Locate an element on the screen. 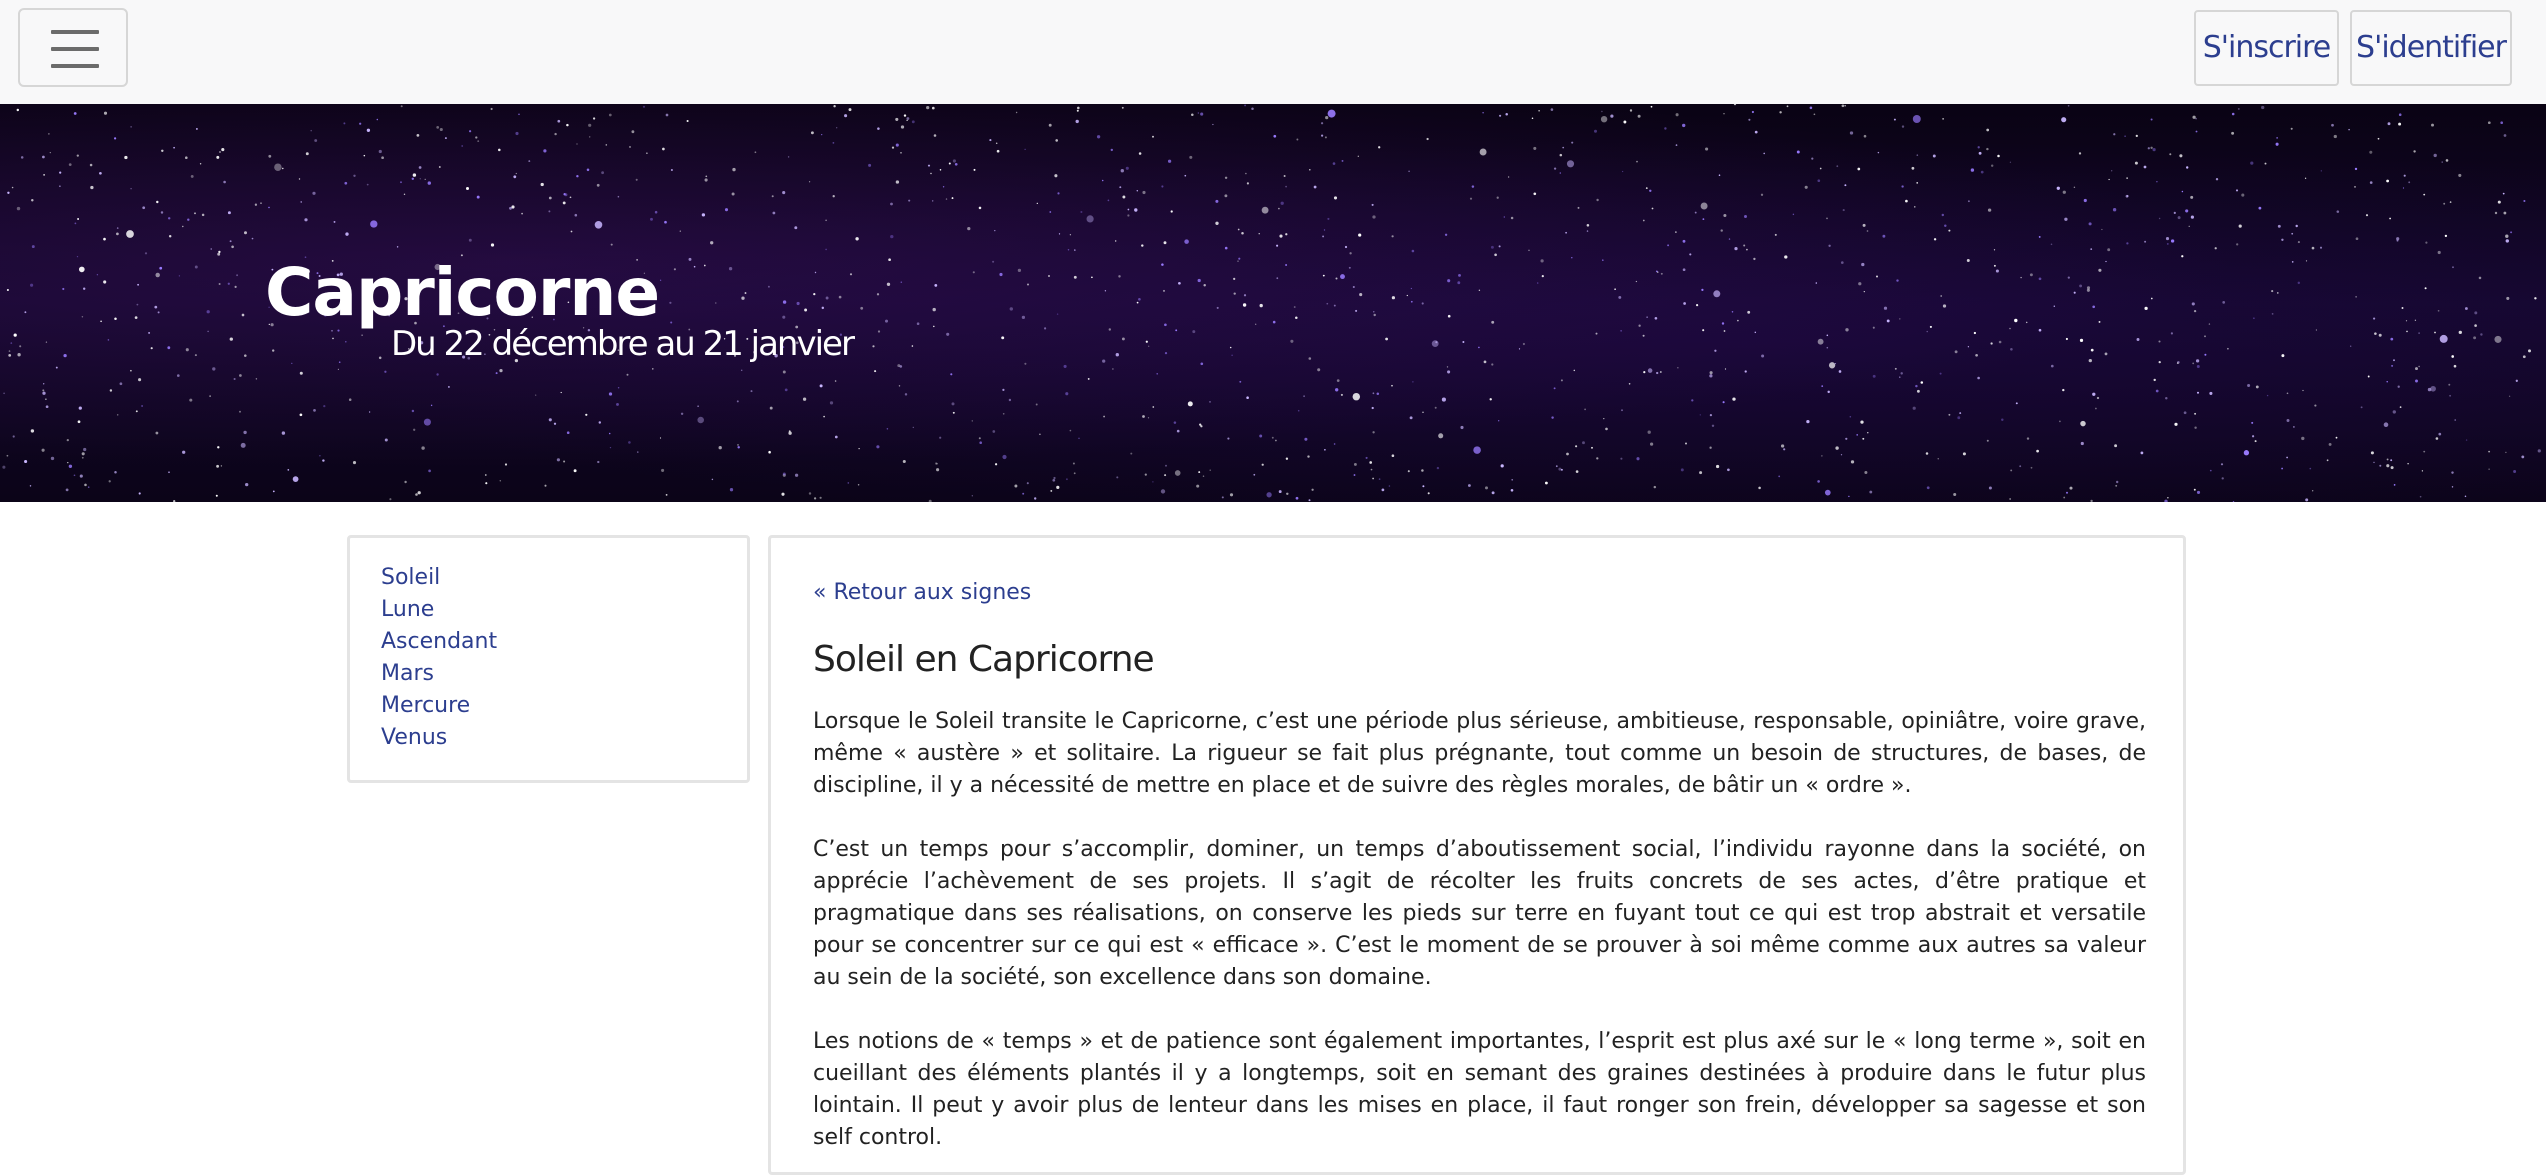 The width and height of the screenshot is (2546, 1175). sidebar-item-soleil: Soleil is located at coordinates (439, 578).